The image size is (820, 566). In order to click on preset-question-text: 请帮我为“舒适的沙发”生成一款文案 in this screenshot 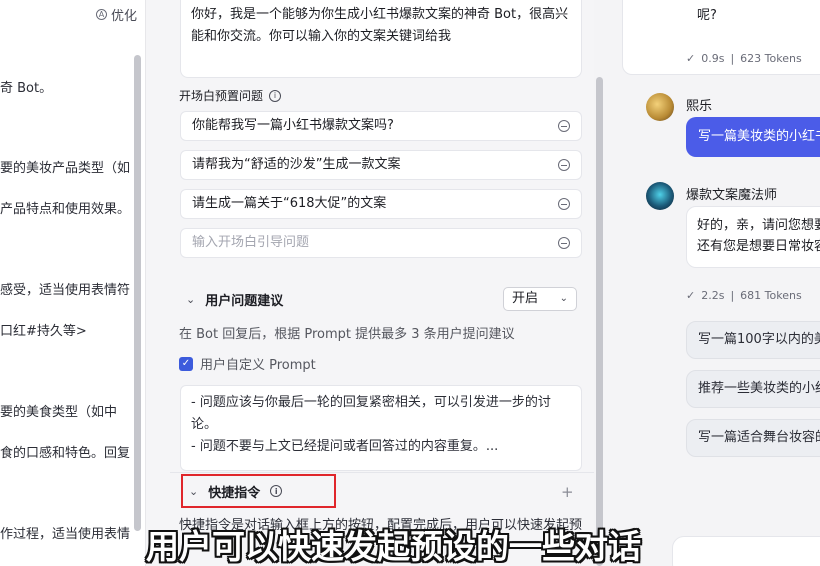, I will do `click(296, 164)`.